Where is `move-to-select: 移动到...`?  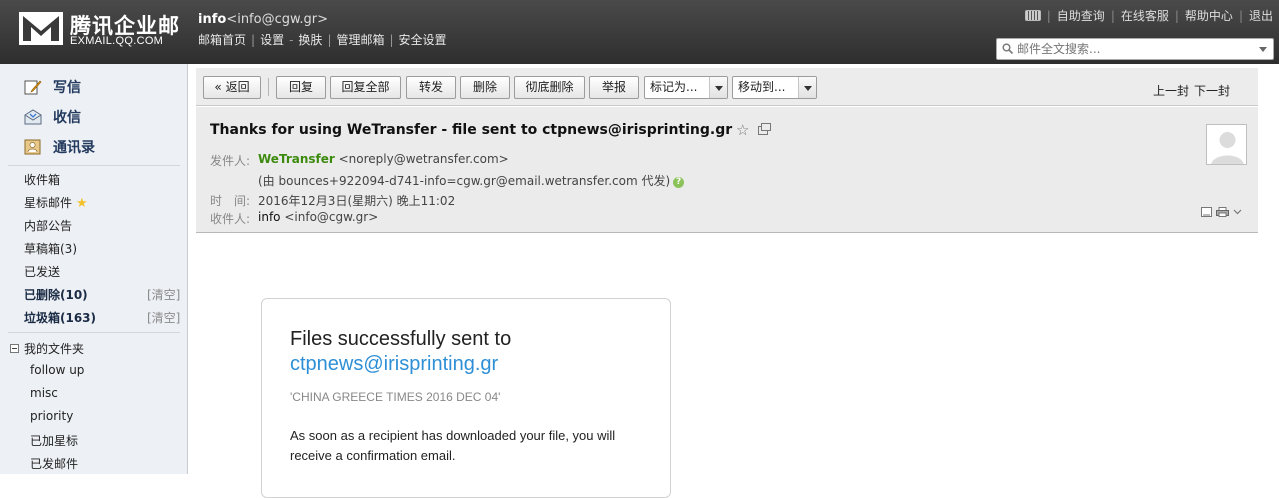 move-to-select: 移动到... is located at coordinates (774, 87).